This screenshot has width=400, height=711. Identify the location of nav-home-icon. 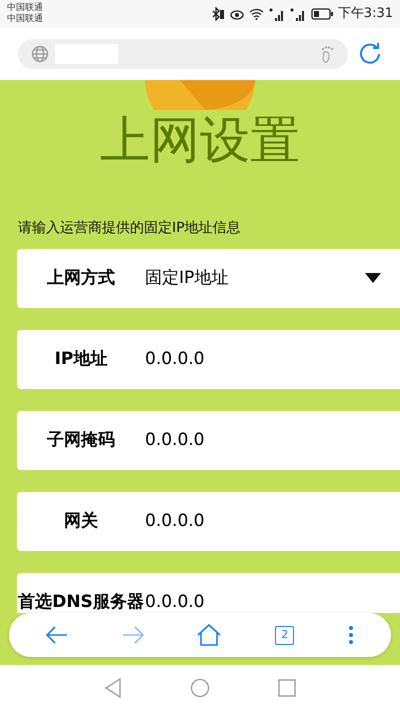
(200, 688).